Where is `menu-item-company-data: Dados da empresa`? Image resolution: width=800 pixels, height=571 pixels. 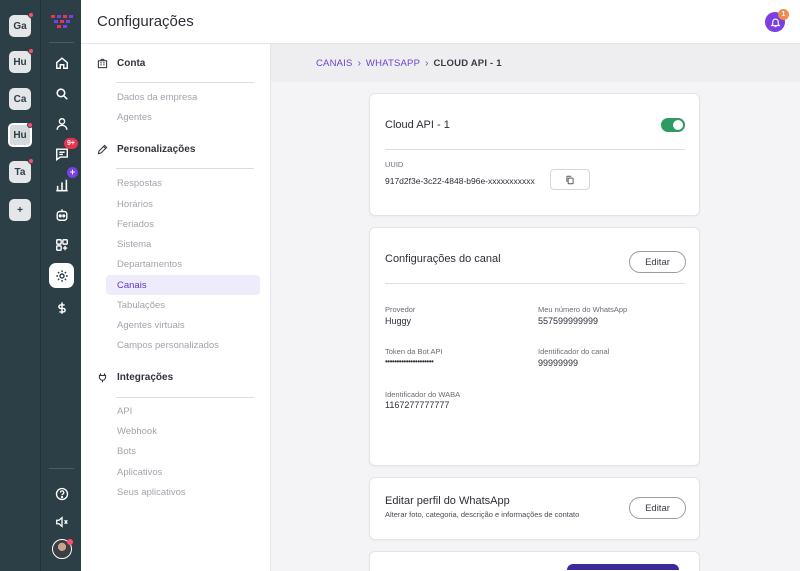
menu-item-company-data: Dados da empresa is located at coordinates (183, 97).